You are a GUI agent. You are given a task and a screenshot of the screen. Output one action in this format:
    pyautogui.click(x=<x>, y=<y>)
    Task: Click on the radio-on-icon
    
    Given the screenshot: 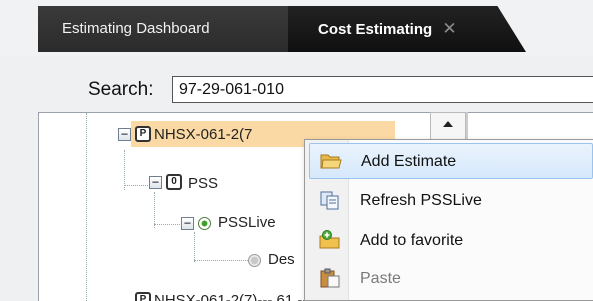 What is the action you would take?
    pyautogui.click(x=204, y=223)
    